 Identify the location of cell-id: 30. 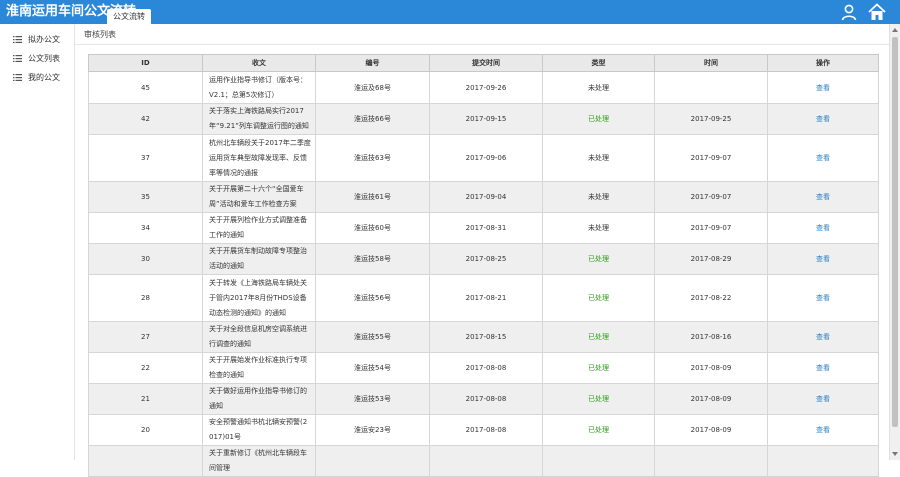
(145, 259).